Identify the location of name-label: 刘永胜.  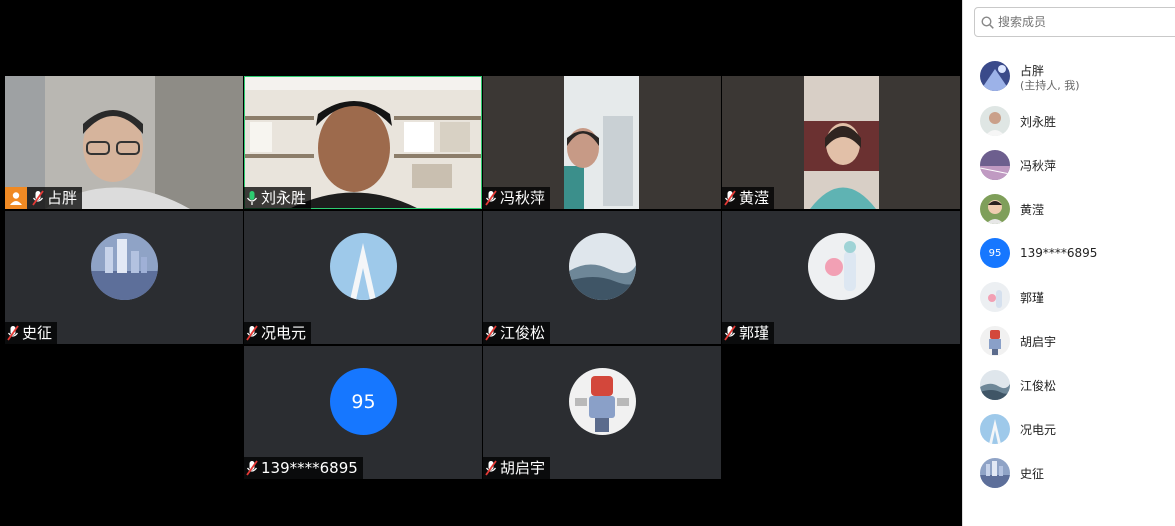
(278, 198).